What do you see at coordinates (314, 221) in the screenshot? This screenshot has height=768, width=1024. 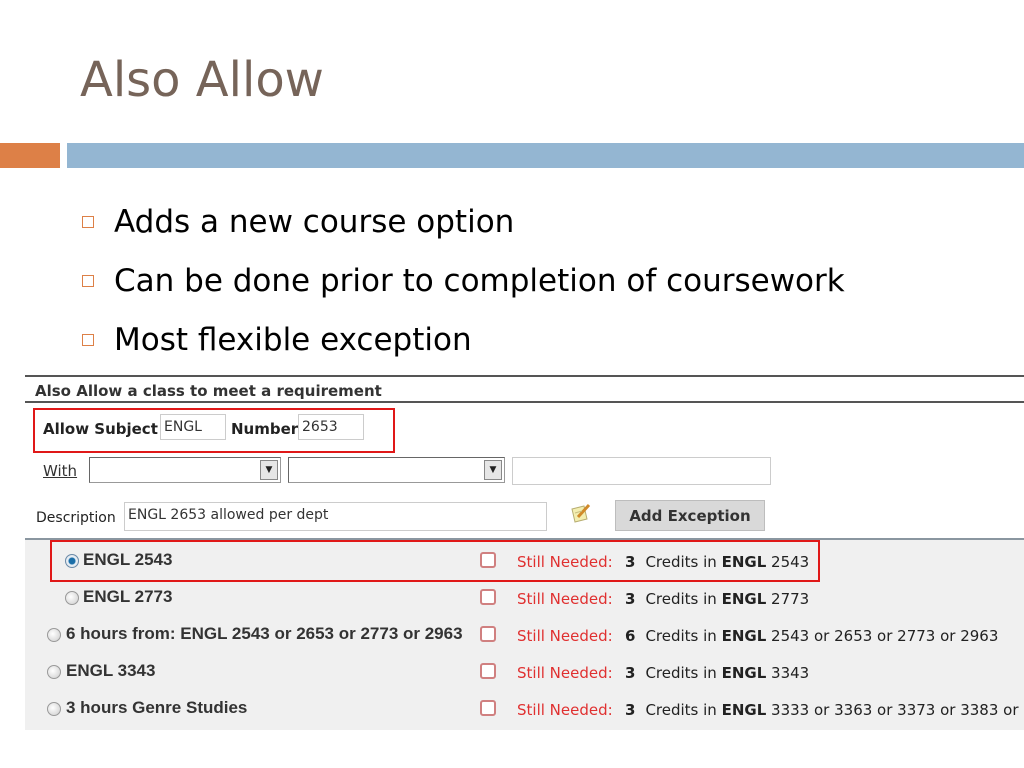 I see `bullet-text: Adds a new course option` at bounding box center [314, 221].